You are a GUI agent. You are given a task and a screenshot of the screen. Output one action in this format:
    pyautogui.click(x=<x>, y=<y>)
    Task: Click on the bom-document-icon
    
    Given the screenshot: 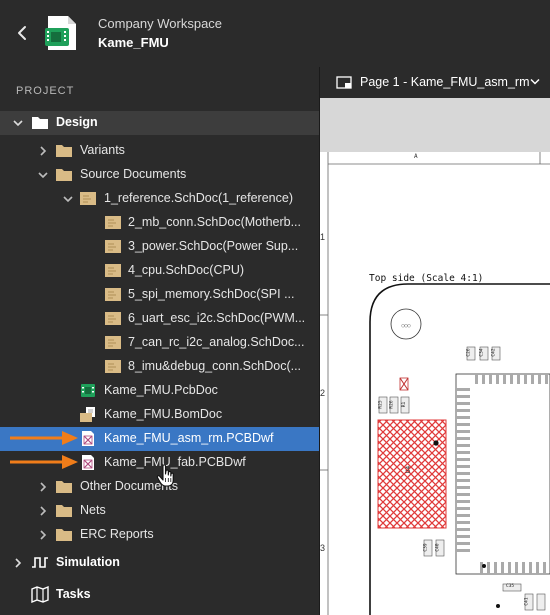 What is the action you would take?
    pyautogui.click(x=87, y=414)
    